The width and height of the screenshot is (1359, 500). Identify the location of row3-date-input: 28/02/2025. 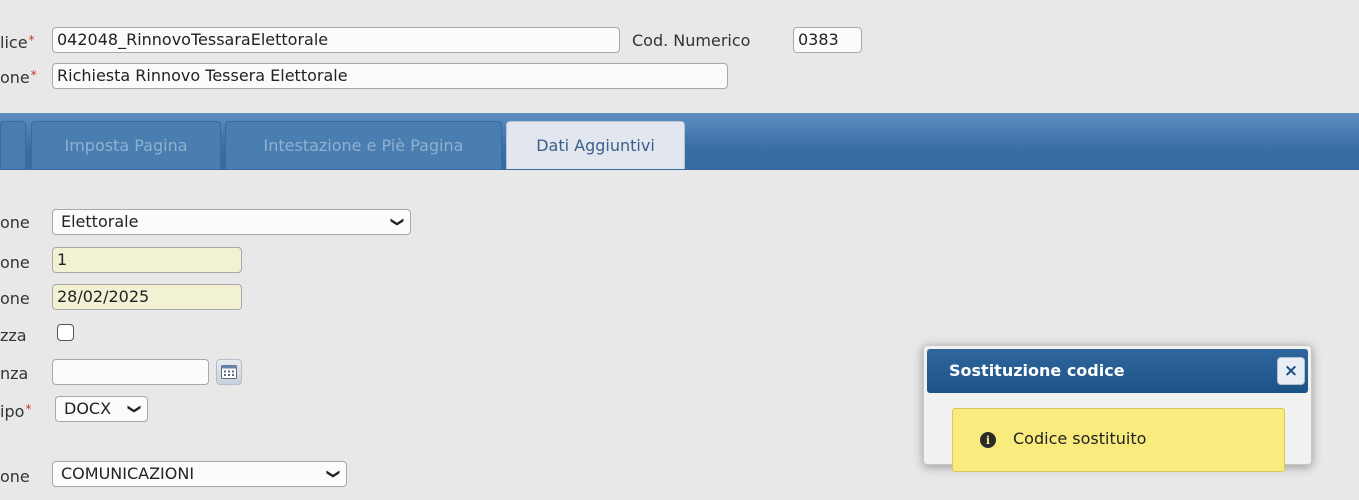
(147, 297).